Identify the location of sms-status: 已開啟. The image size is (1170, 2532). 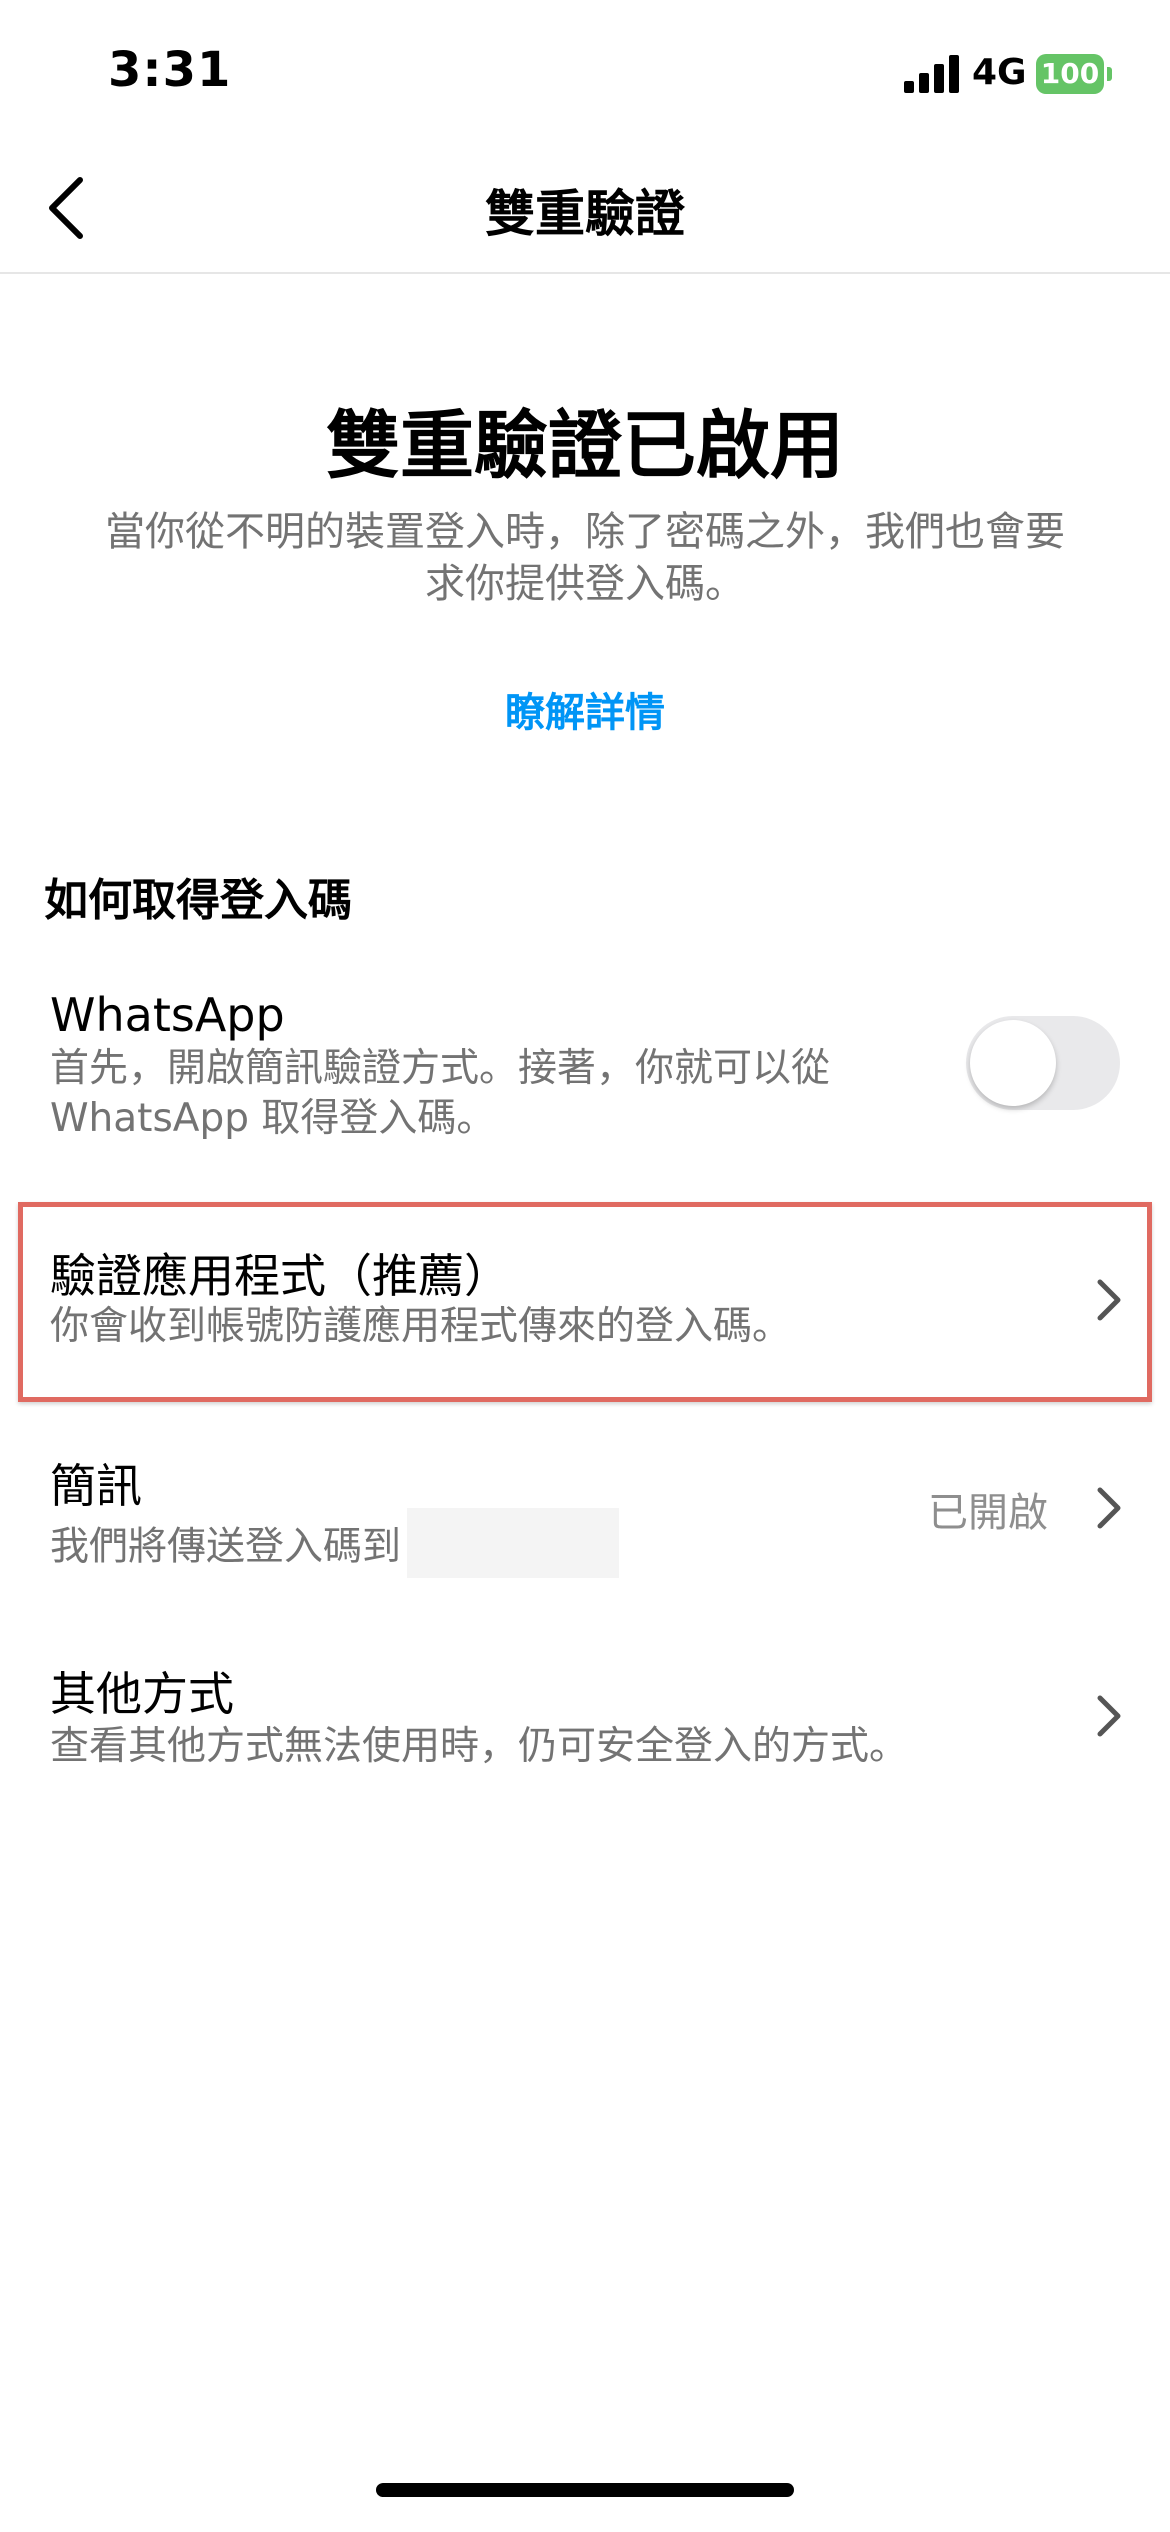
(988, 1513).